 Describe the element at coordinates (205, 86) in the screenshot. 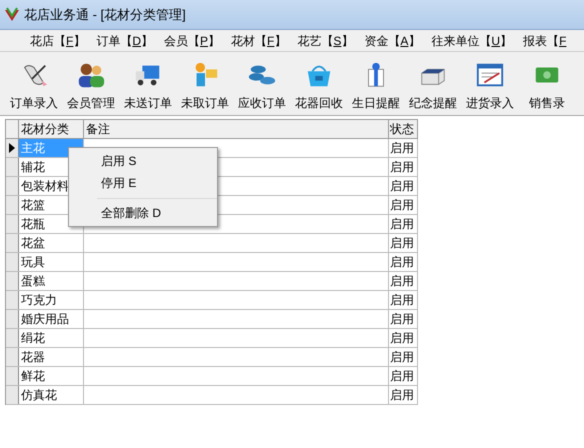

I see `toolbar-button: 未取订单` at that location.